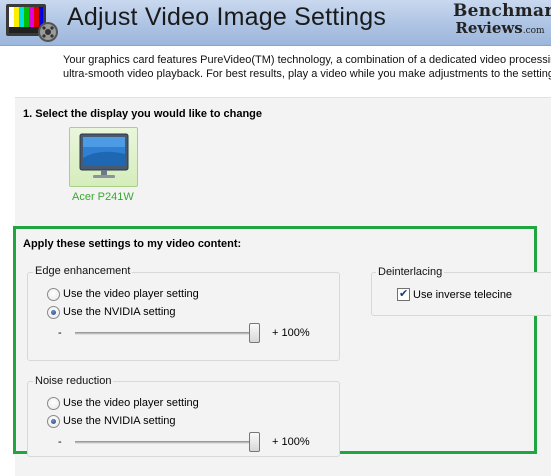  What do you see at coordinates (53, 294) in the screenshot?
I see `edge-radio-player` at bounding box center [53, 294].